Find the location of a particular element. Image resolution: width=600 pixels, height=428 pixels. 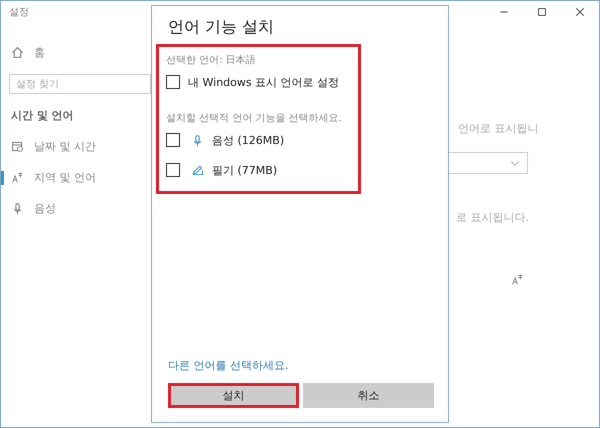

window-title: 설정 is located at coordinates (19, 12).